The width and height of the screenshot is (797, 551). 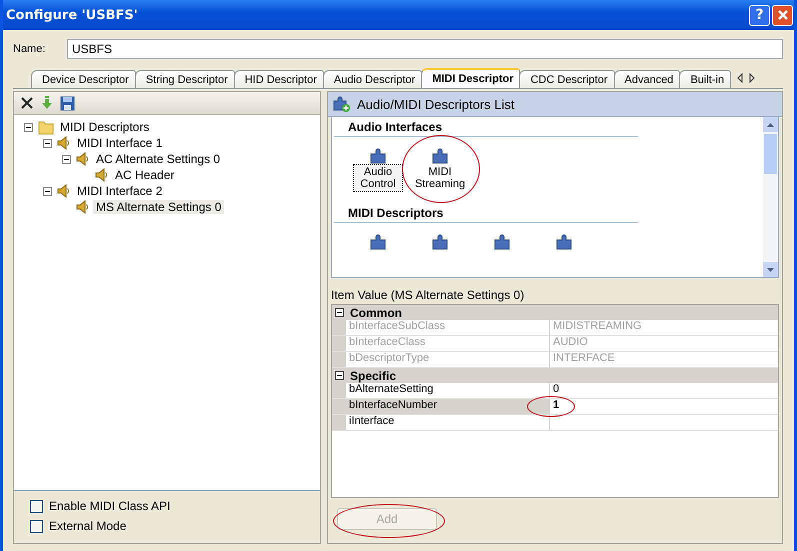 What do you see at coordinates (341, 104) in the screenshot?
I see `puzzle-add-icon` at bounding box center [341, 104].